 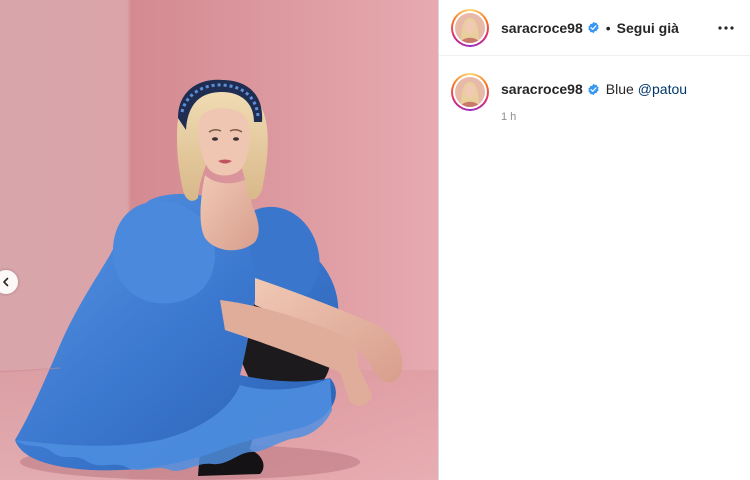 What do you see at coordinates (594, 117) in the screenshot?
I see `post-timestamp: 1 h` at bounding box center [594, 117].